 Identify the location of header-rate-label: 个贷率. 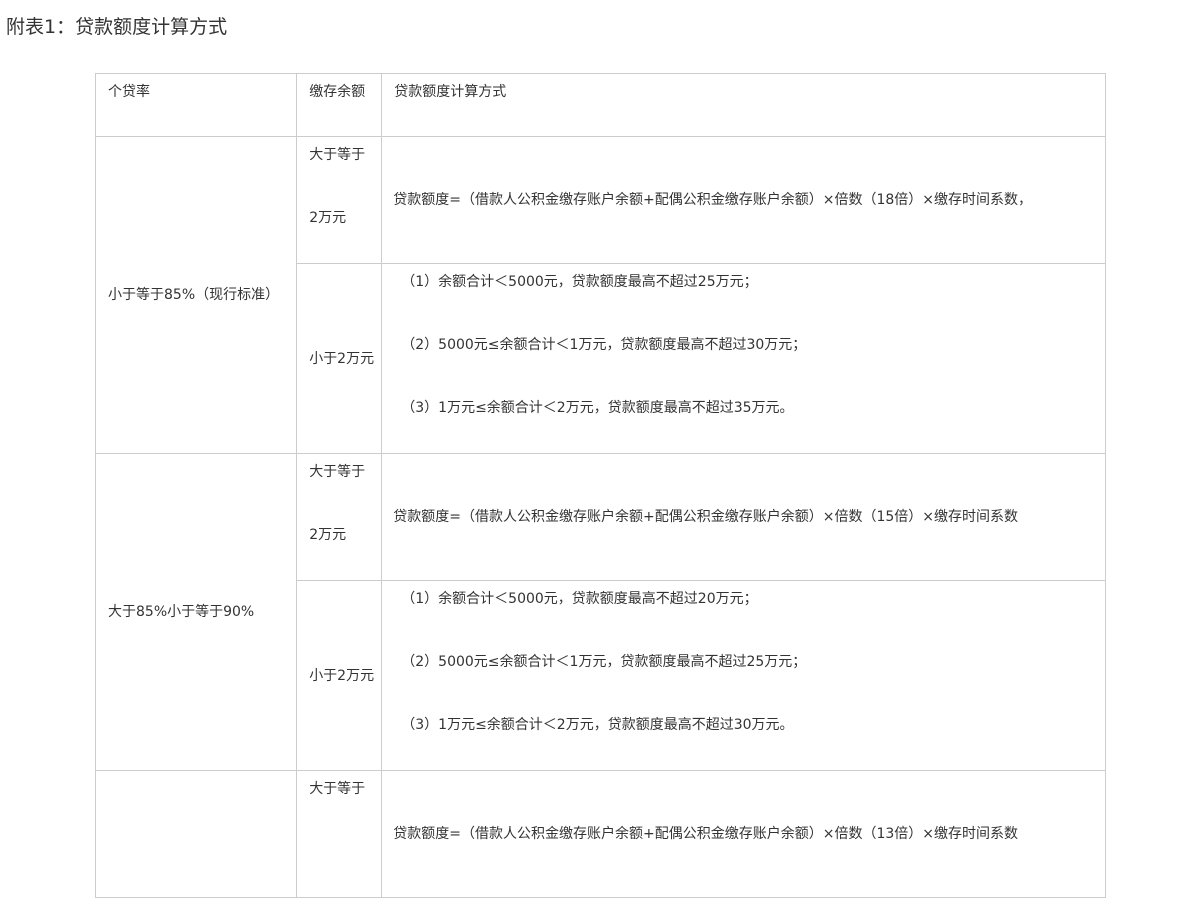
(129, 92).